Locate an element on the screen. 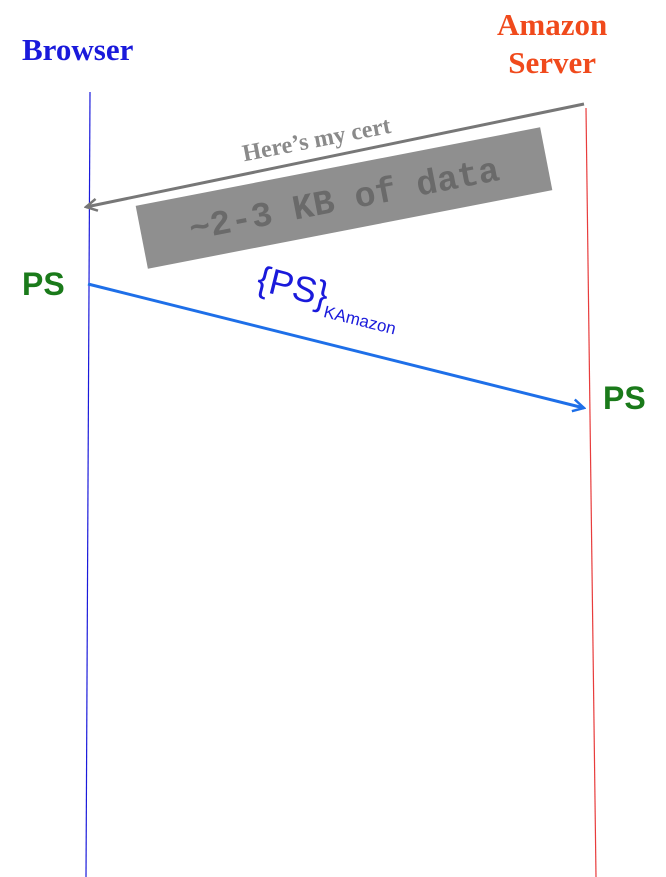  server-lifeline is located at coordinates (591, 492).